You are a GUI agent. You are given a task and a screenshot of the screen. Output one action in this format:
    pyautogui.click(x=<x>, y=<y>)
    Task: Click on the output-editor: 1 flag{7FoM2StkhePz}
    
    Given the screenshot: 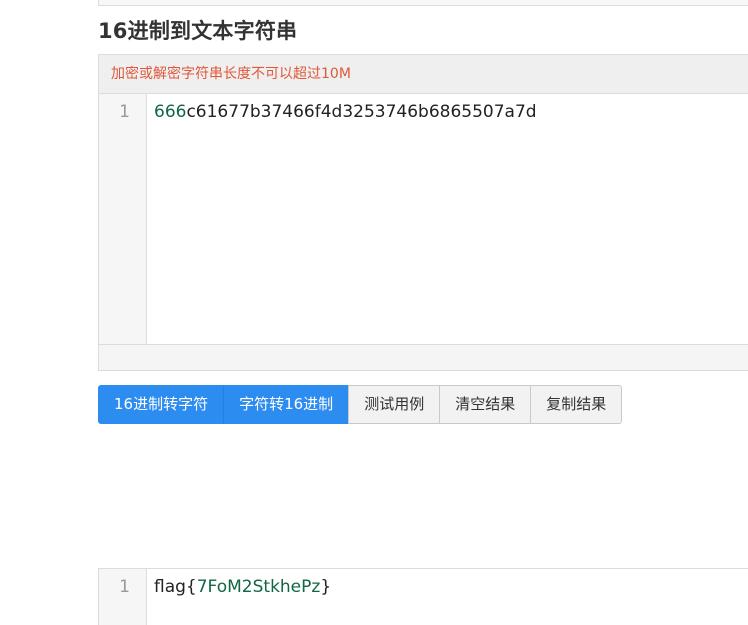 What is the action you would take?
    pyautogui.click(x=423, y=596)
    